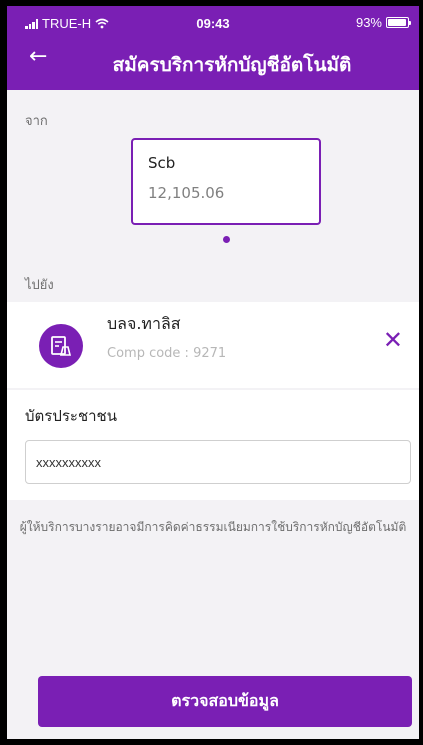  I want to click on to-label: ไปยัง, so click(39, 285).